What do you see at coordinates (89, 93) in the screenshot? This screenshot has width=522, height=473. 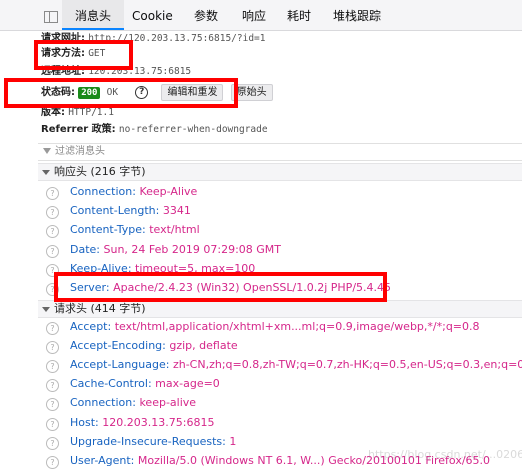 I see `status-badge: 200` at bounding box center [89, 93].